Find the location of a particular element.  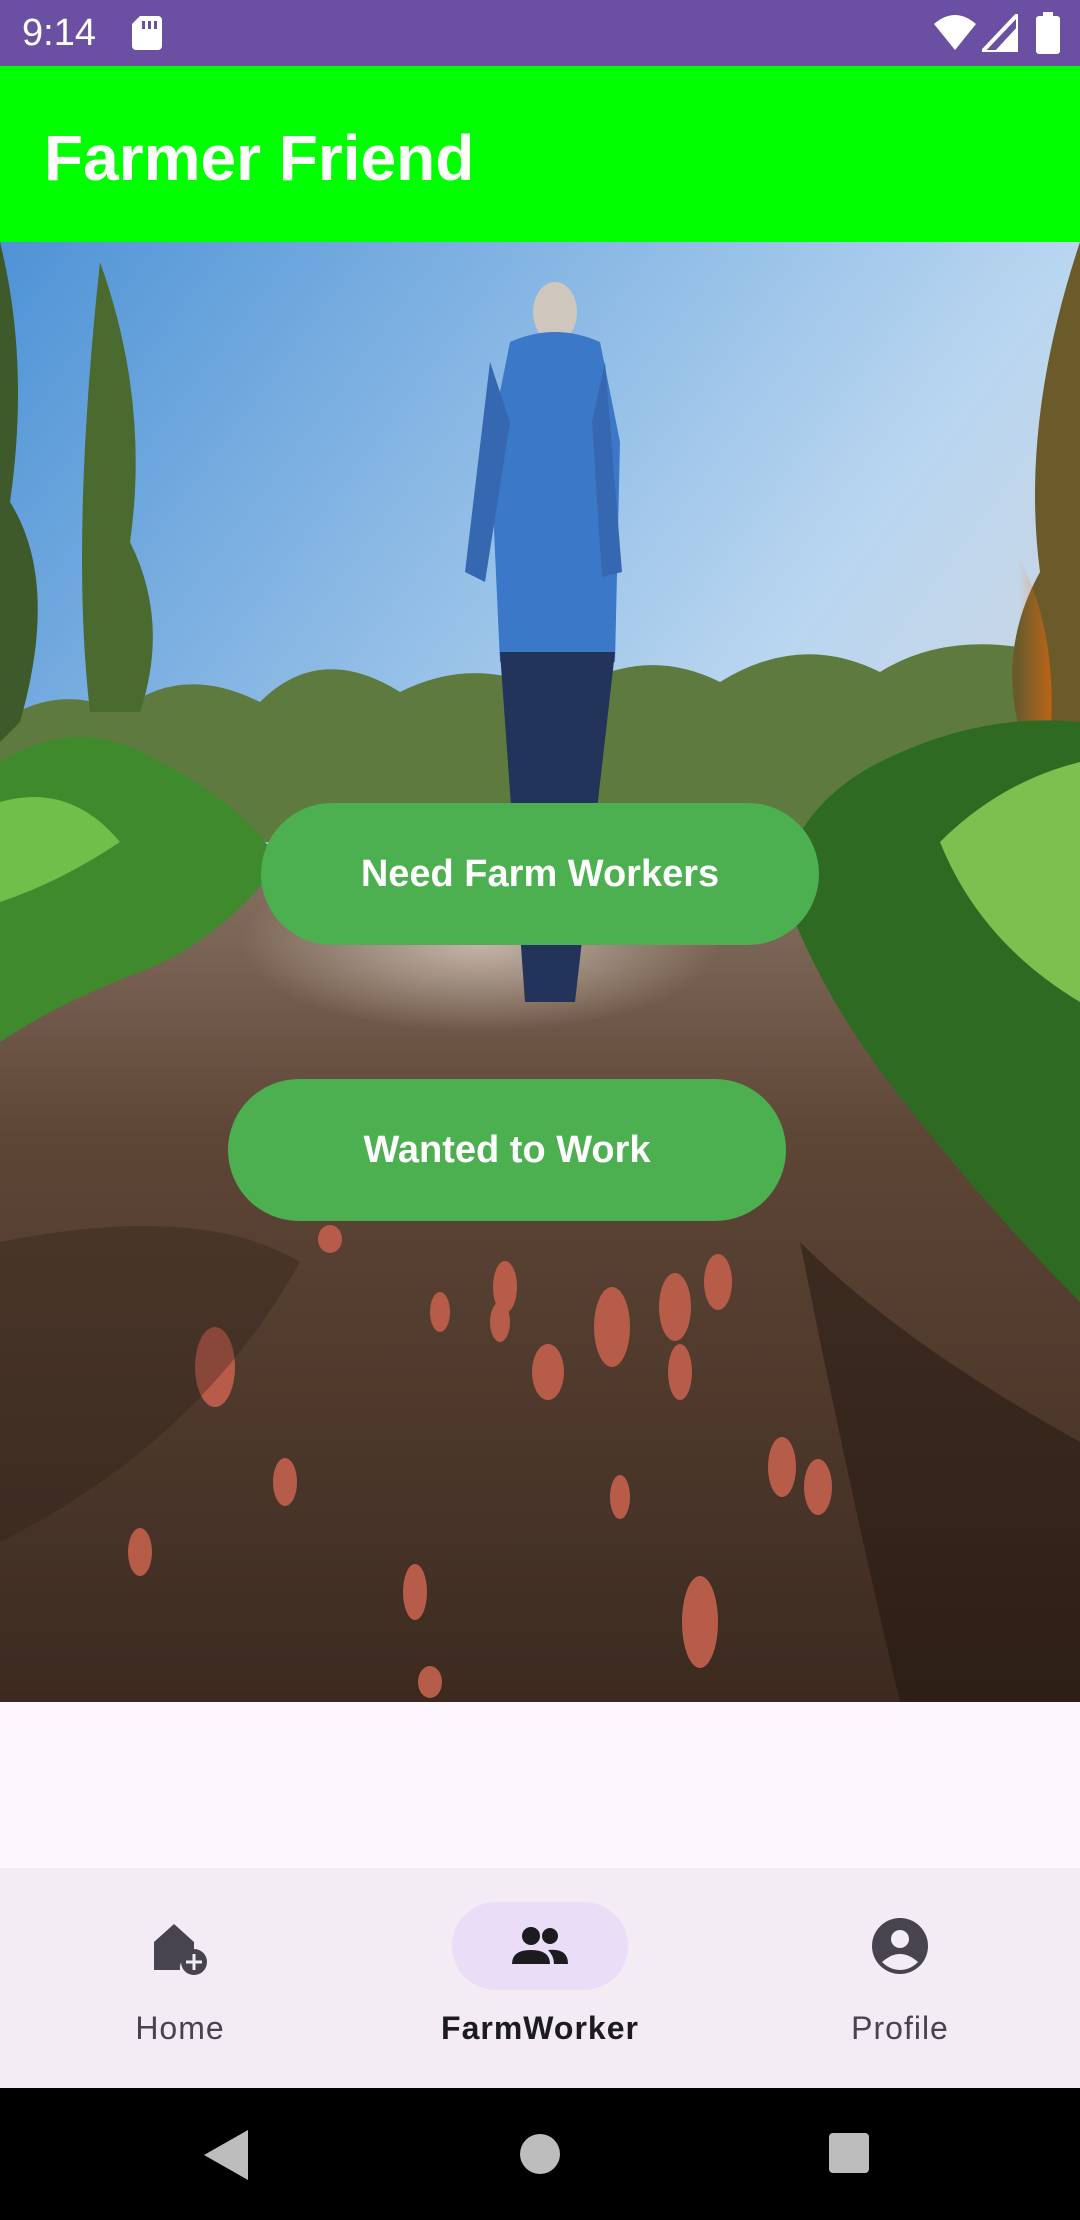

nav-label-farmworker: FarmWorker is located at coordinates (540, 2028).